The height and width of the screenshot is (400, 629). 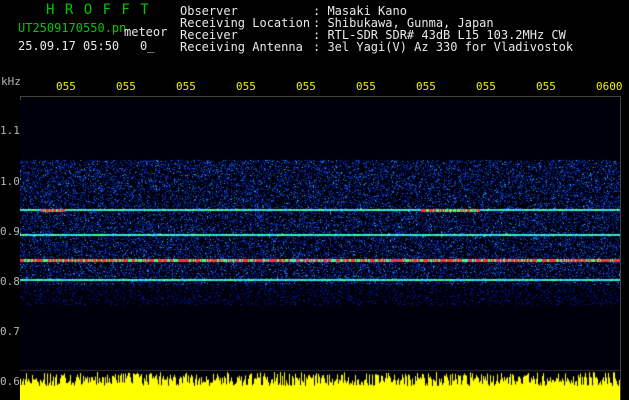 I want to click on tag-label: meteor, so click(x=146, y=32).